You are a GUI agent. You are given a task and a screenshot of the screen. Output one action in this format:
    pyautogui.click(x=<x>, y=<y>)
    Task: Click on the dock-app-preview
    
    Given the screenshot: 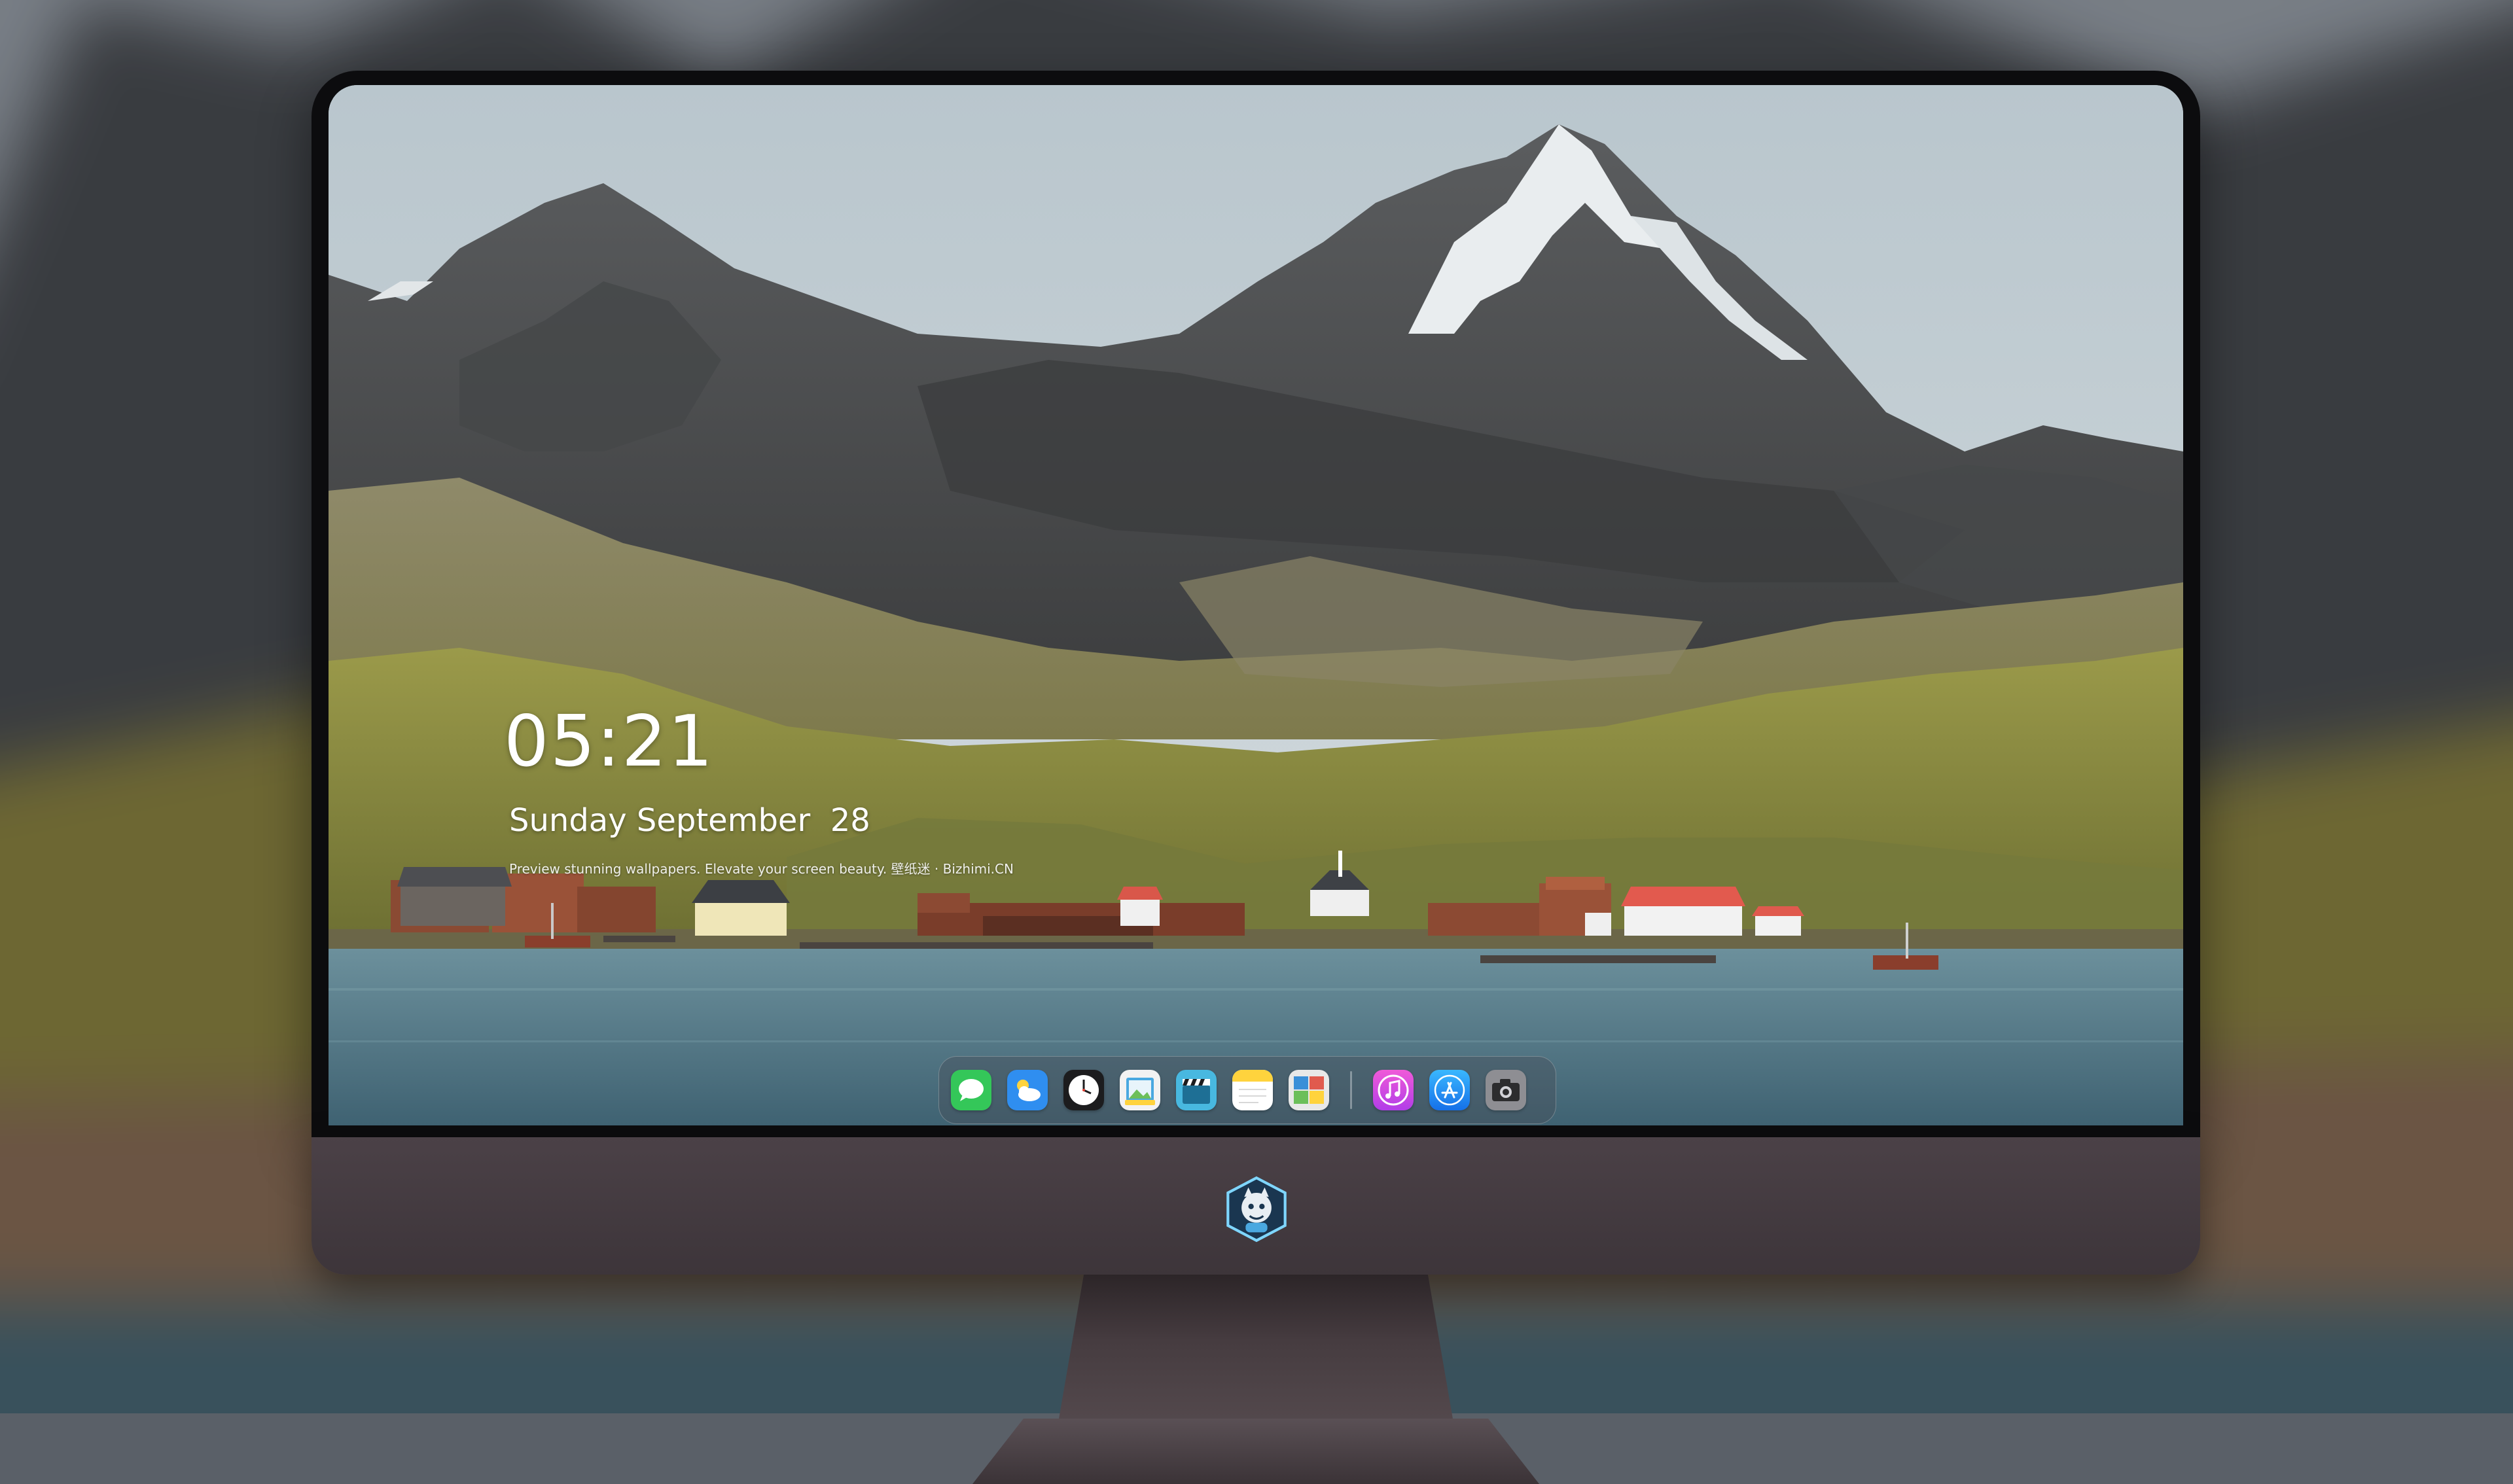 What is the action you would take?
    pyautogui.click(x=1140, y=1090)
    